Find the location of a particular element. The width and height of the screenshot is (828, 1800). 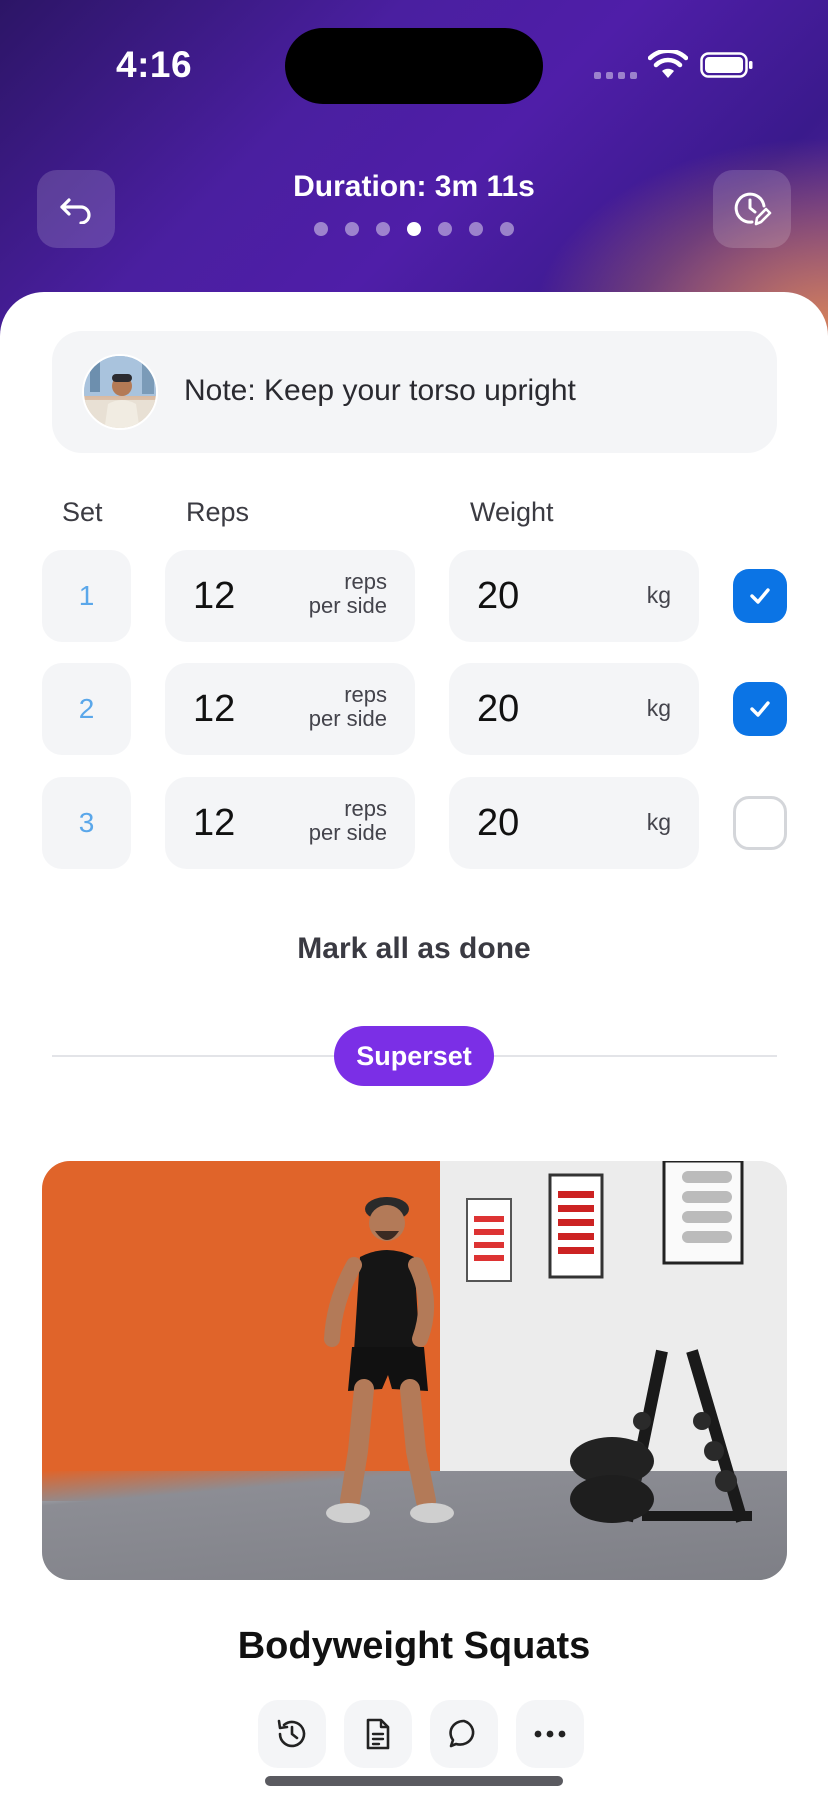

set-row: 1 12 reps per side 20 kg is located at coordinates (414, 596).